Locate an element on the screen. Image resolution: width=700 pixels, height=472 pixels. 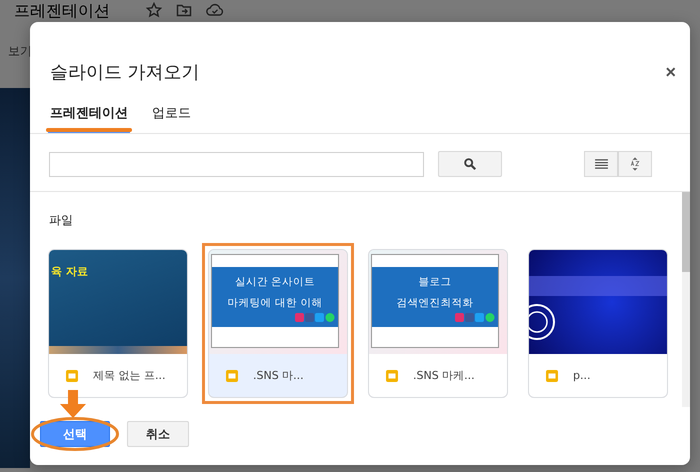
search-icon is located at coordinates (470, 164).